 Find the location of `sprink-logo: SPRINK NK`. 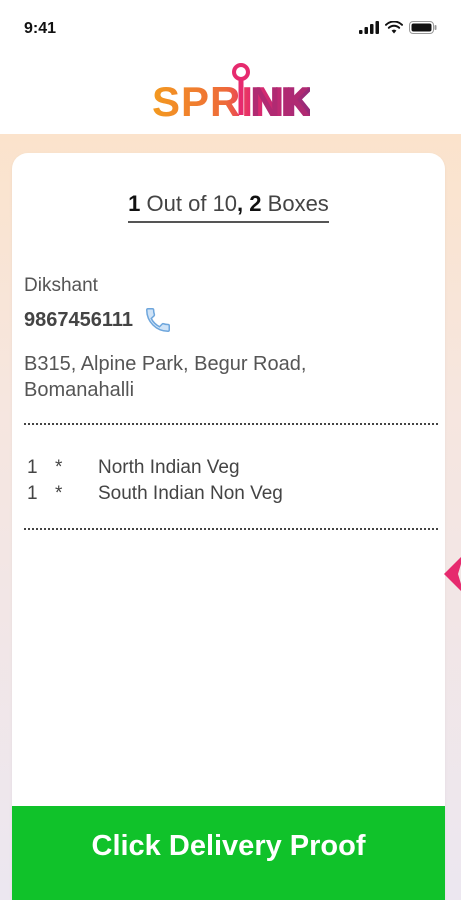

sprink-logo: SPRINK NK is located at coordinates (231, 92).